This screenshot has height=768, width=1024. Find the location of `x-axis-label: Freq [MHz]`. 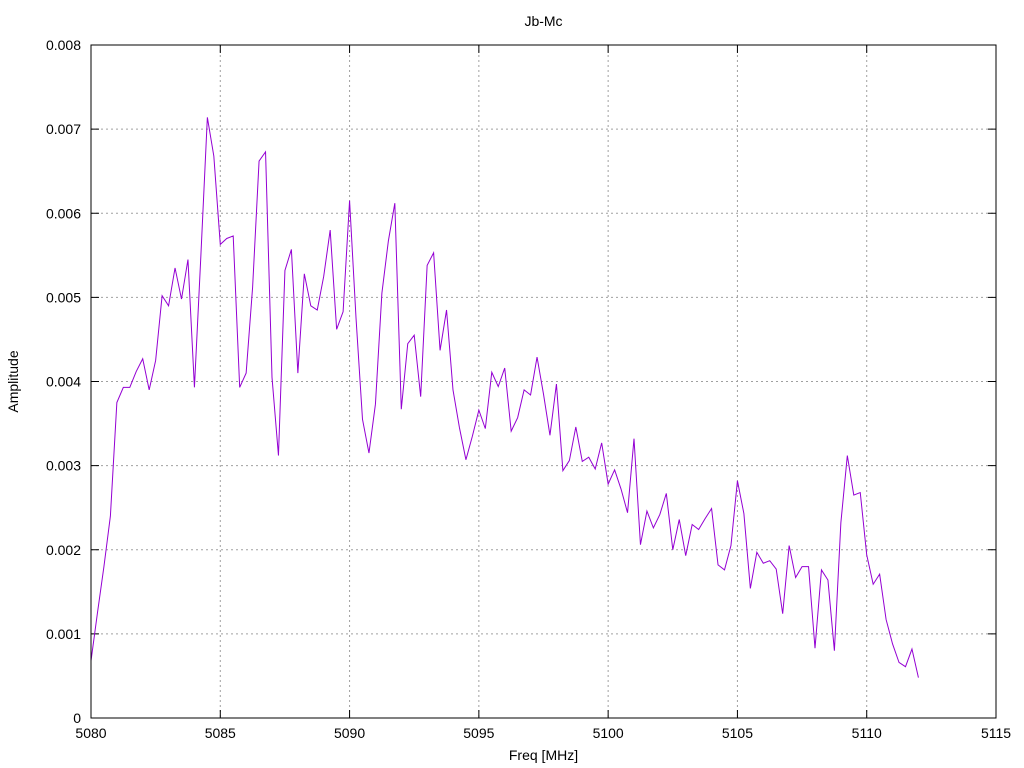

x-axis-label: Freq [MHz] is located at coordinates (543, 755).